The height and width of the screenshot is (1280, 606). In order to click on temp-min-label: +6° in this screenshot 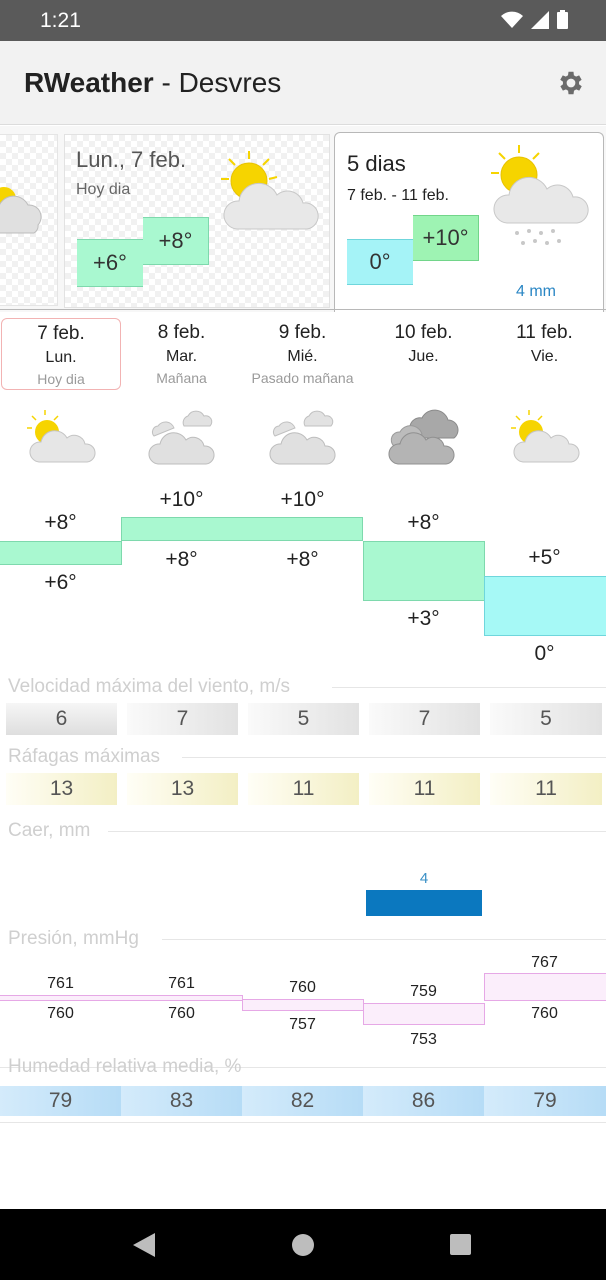, I will do `click(60, 582)`.